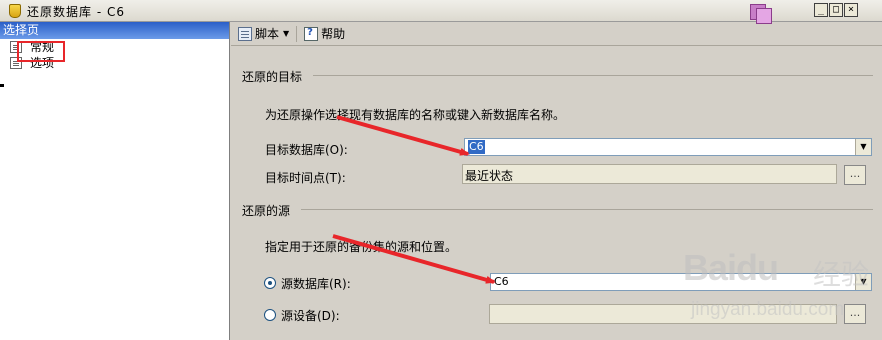 The height and width of the screenshot is (340, 882). I want to click on source-section-divider, so click(587, 209).